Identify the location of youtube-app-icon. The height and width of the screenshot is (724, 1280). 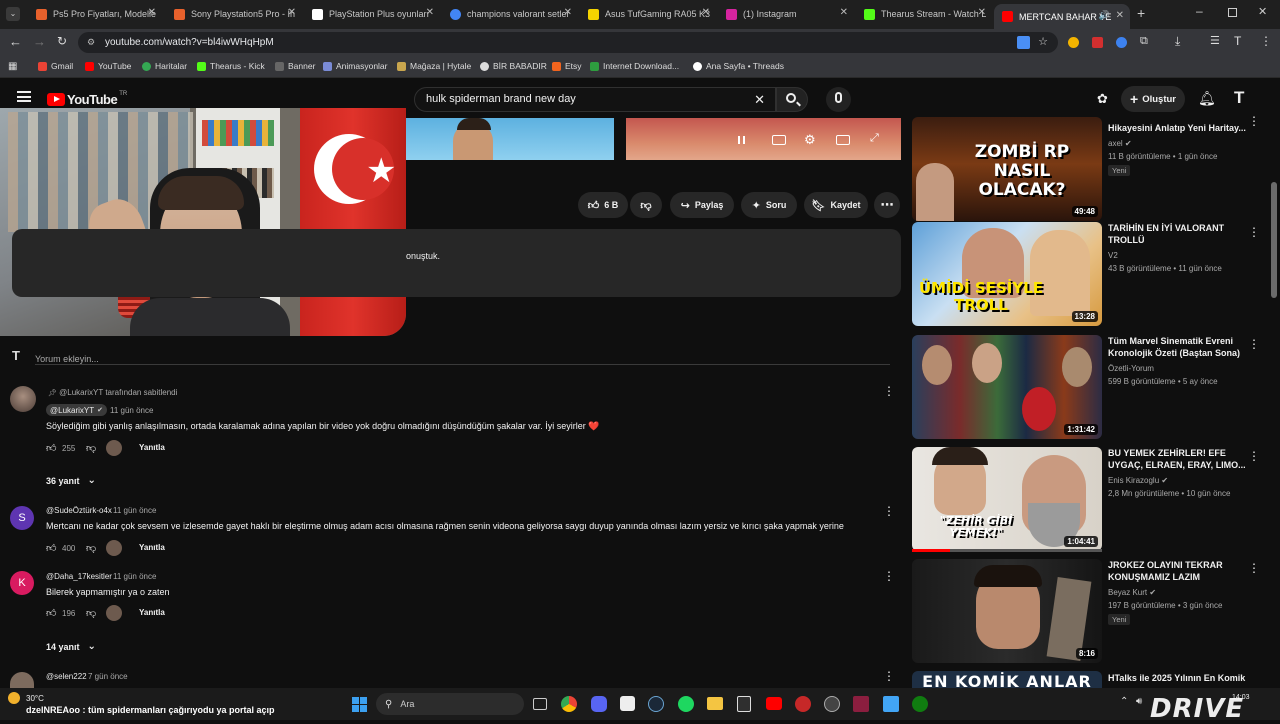
(774, 703).